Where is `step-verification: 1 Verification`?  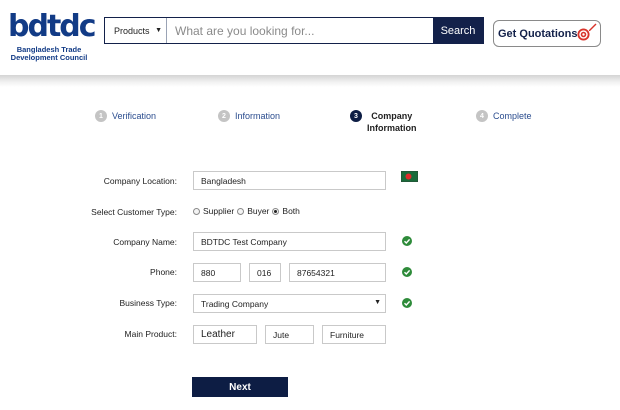
step-verification: 1 Verification is located at coordinates (125, 116).